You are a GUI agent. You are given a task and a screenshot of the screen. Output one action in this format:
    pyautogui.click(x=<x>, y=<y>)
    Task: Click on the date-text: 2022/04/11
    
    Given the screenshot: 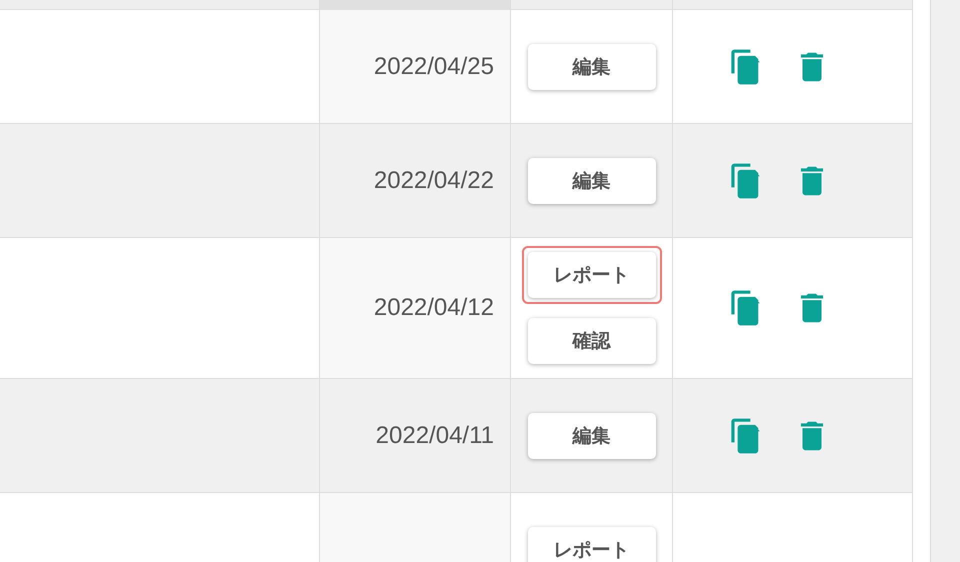 What is the action you would take?
    pyautogui.click(x=435, y=436)
    